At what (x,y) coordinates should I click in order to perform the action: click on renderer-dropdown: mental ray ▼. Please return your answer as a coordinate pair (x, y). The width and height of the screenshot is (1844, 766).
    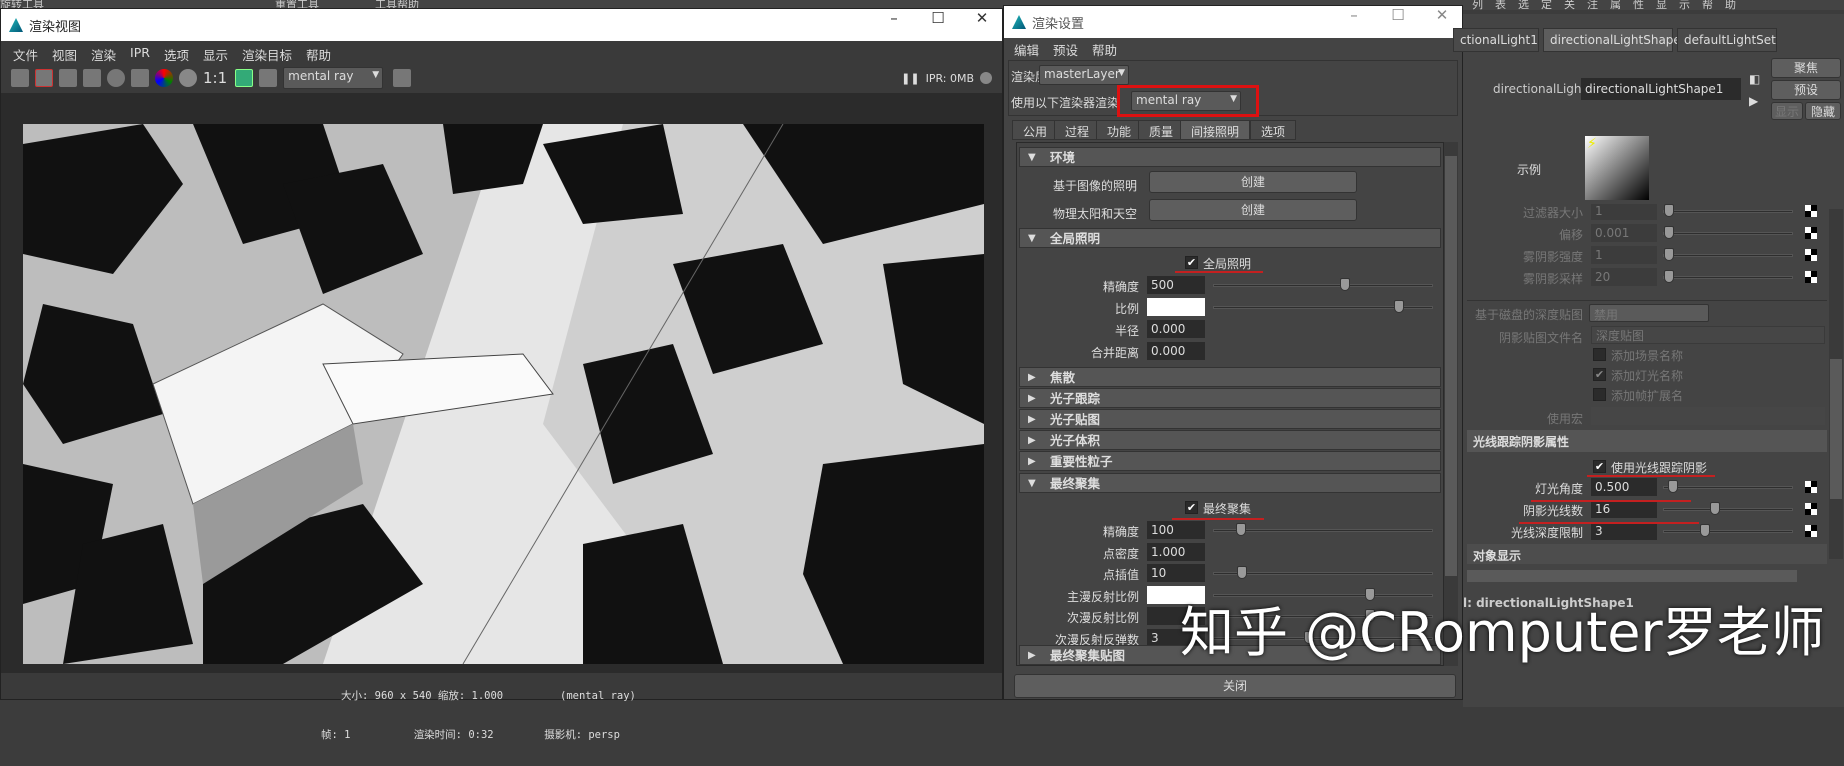
    Looking at the image, I should click on (333, 78).